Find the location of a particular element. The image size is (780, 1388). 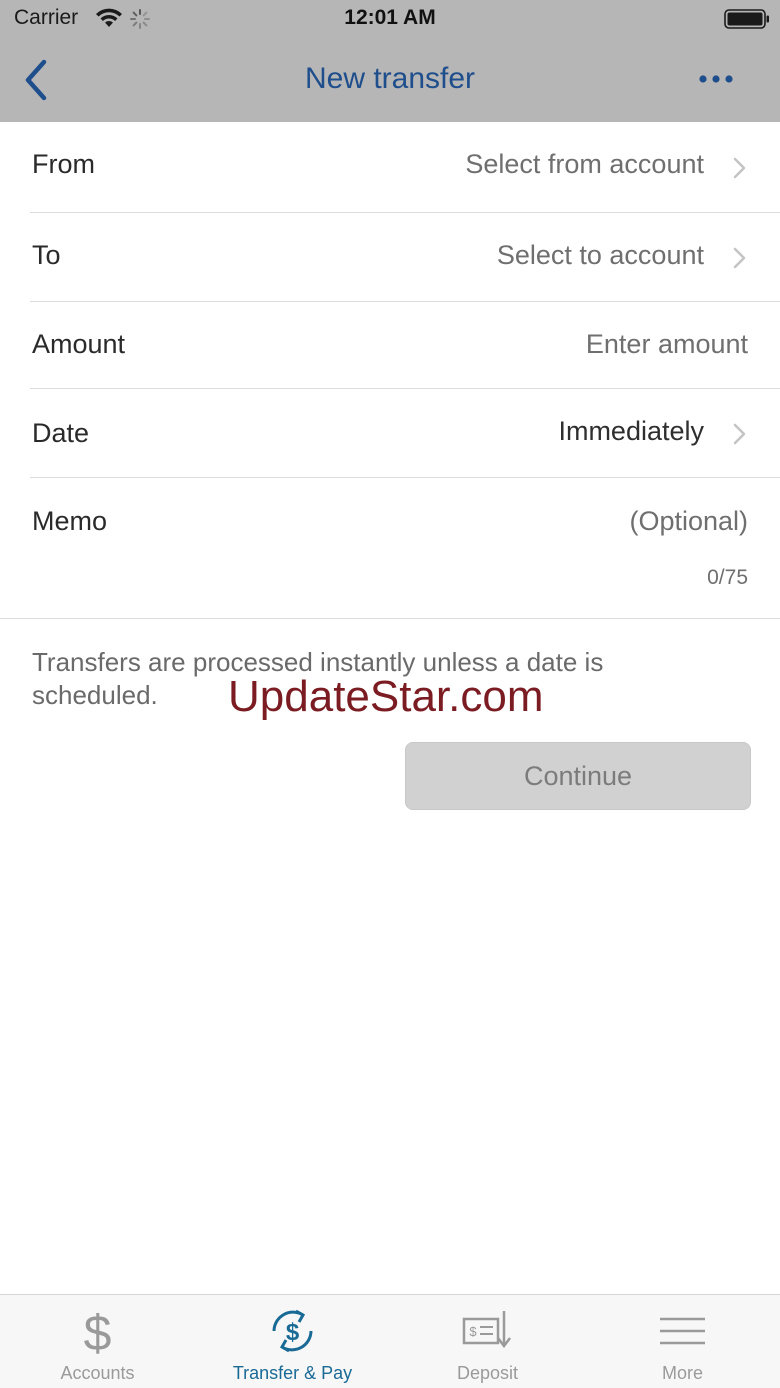

status-bar: Carrier 12:01 AM is located at coordinates (390, 20).